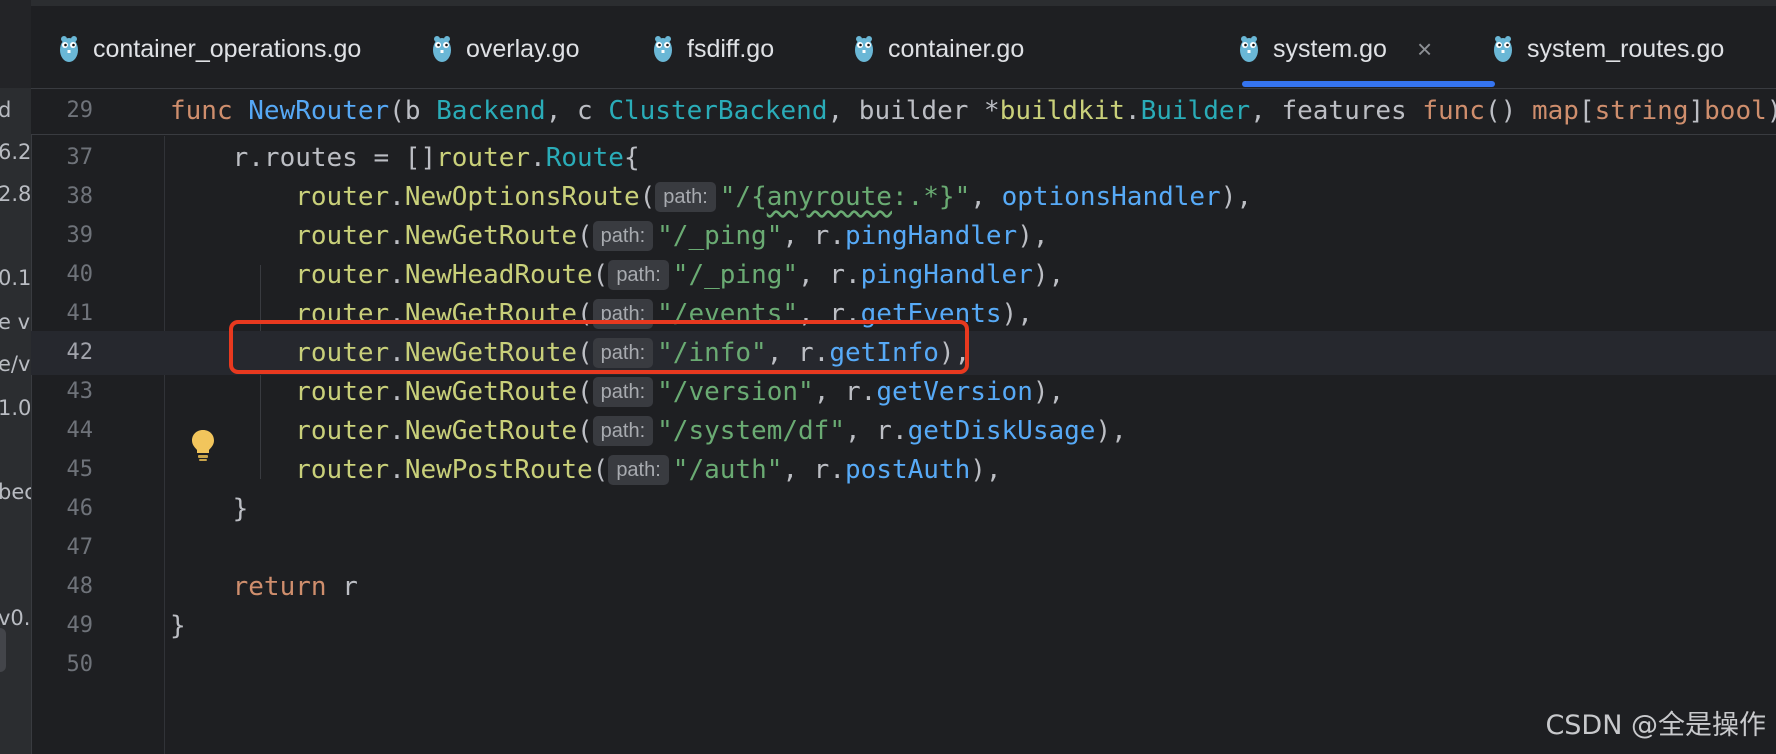 This screenshot has height=754, width=1776. What do you see at coordinates (903, 587) in the screenshot?
I see `code-line: 48 return r` at bounding box center [903, 587].